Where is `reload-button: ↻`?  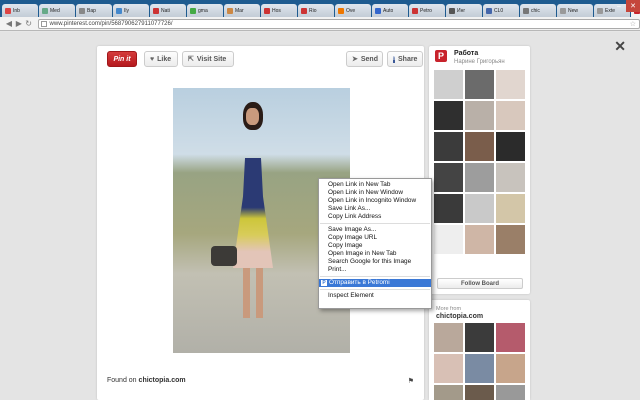
reload-button: ↻ is located at coordinates (29, 23).